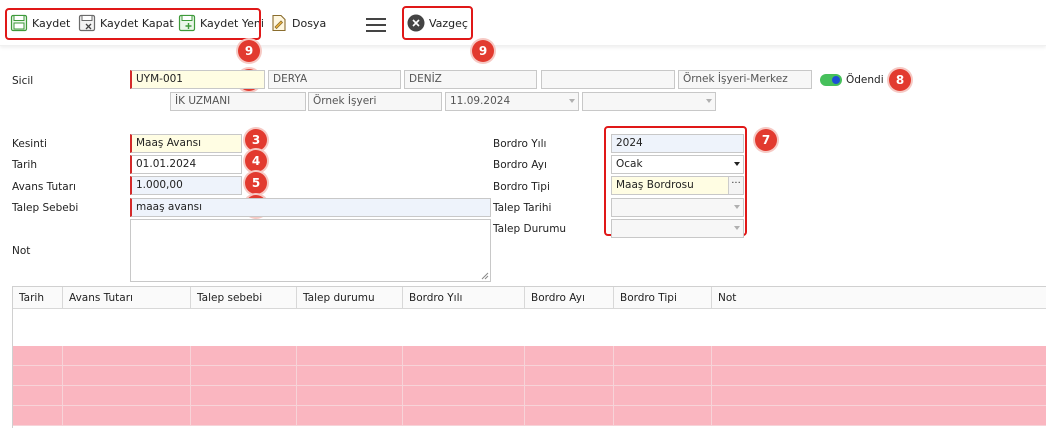  I want to click on sicil-field: UYM-001, so click(197, 79).